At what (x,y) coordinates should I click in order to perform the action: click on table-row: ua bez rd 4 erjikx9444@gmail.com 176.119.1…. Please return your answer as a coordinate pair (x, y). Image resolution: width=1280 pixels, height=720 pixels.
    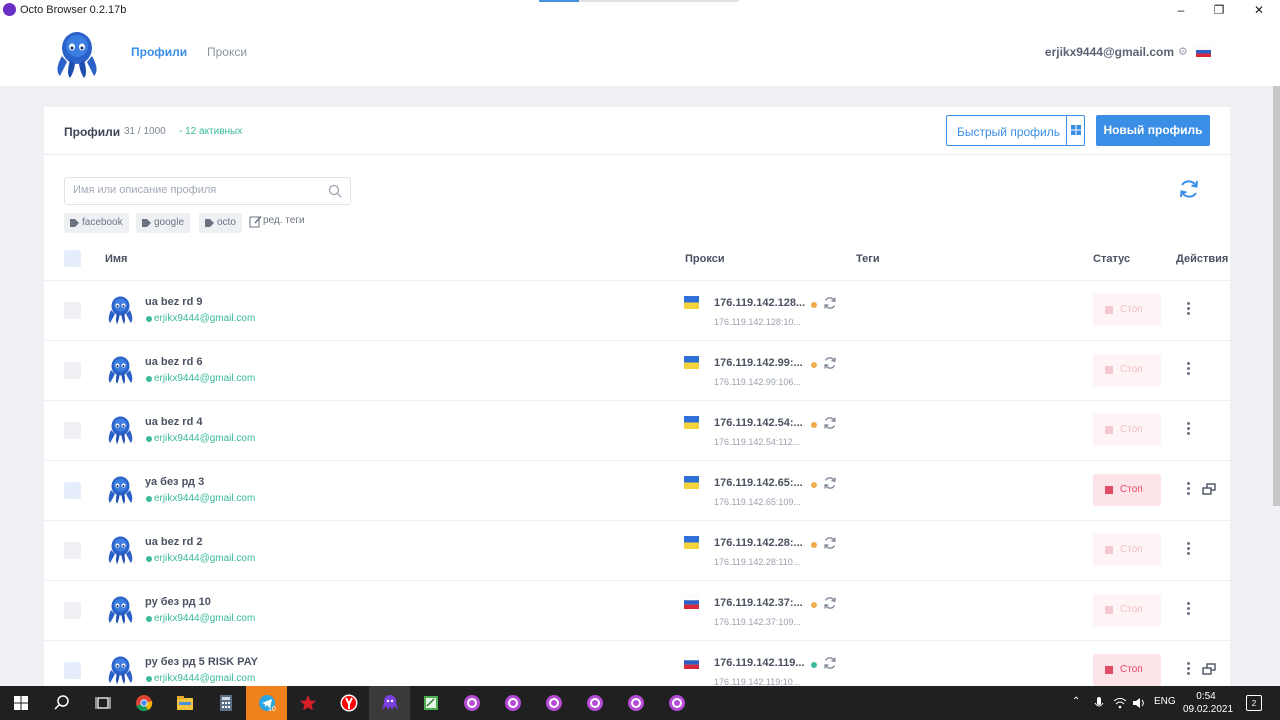
    Looking at the image, I should click on (637, 430).